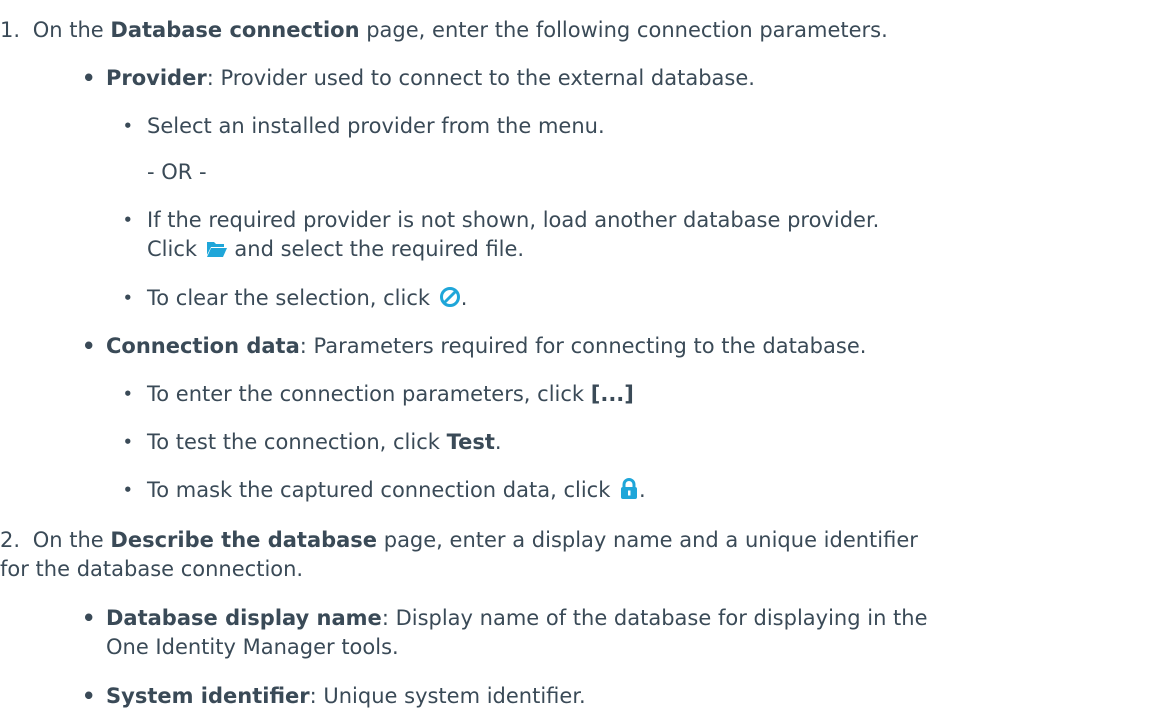 Image resolution: width=1167 pixels, height=724 pixels. I want to click on step-text-bold: Database connection, so click(235, 30).